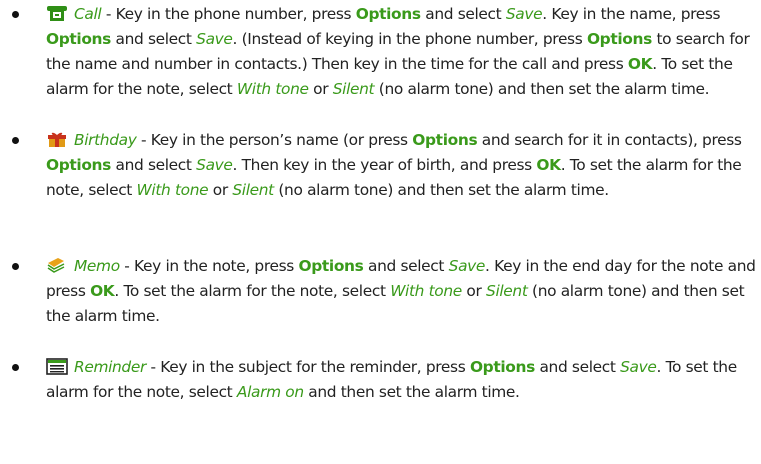 The width and height of the screenshot is (761, 464). Describe the element at coordinates (609, 140) in the screenshot. I see `text-run: and search for it in contacts), press` at that location.